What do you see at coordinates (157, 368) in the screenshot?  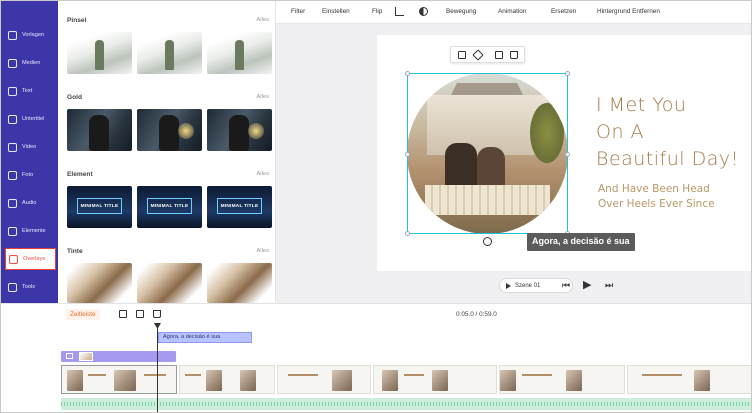 I see `playhead` at bounding box center [157, 368].